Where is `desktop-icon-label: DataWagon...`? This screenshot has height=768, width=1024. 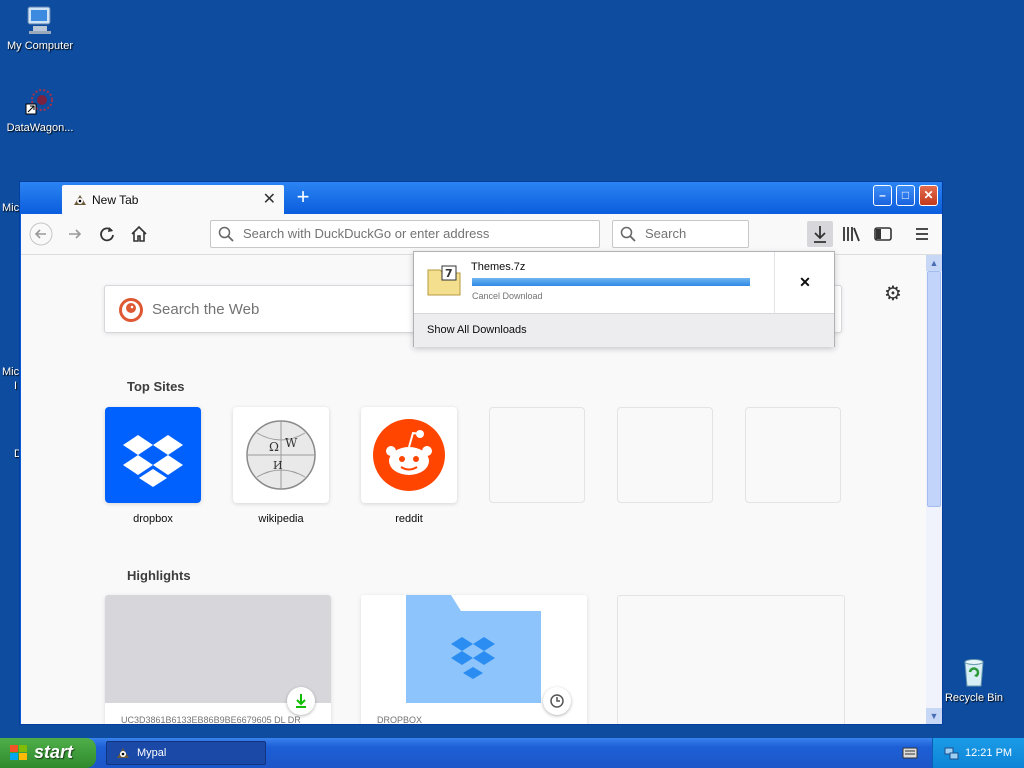 desktop-icon-label: DataWagon... is located at coordinates (40, 128).